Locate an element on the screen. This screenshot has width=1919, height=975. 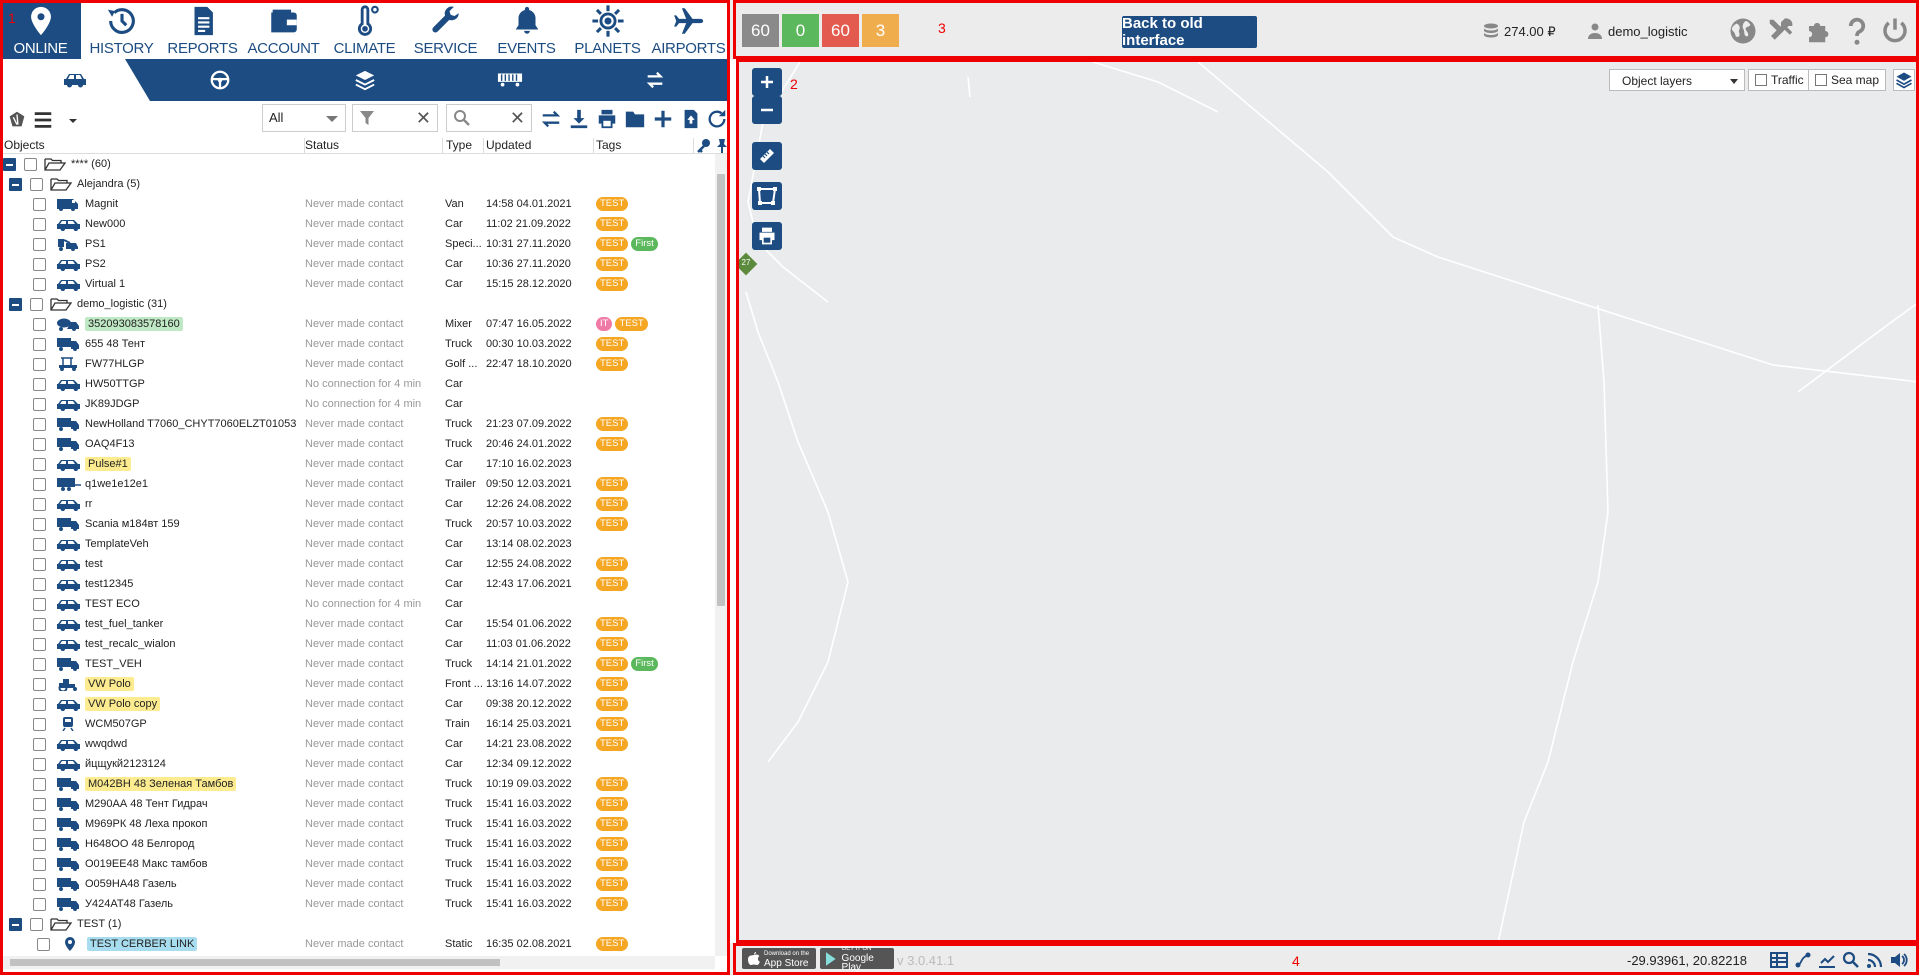
hand-icon is located at coordinates (17, 120).